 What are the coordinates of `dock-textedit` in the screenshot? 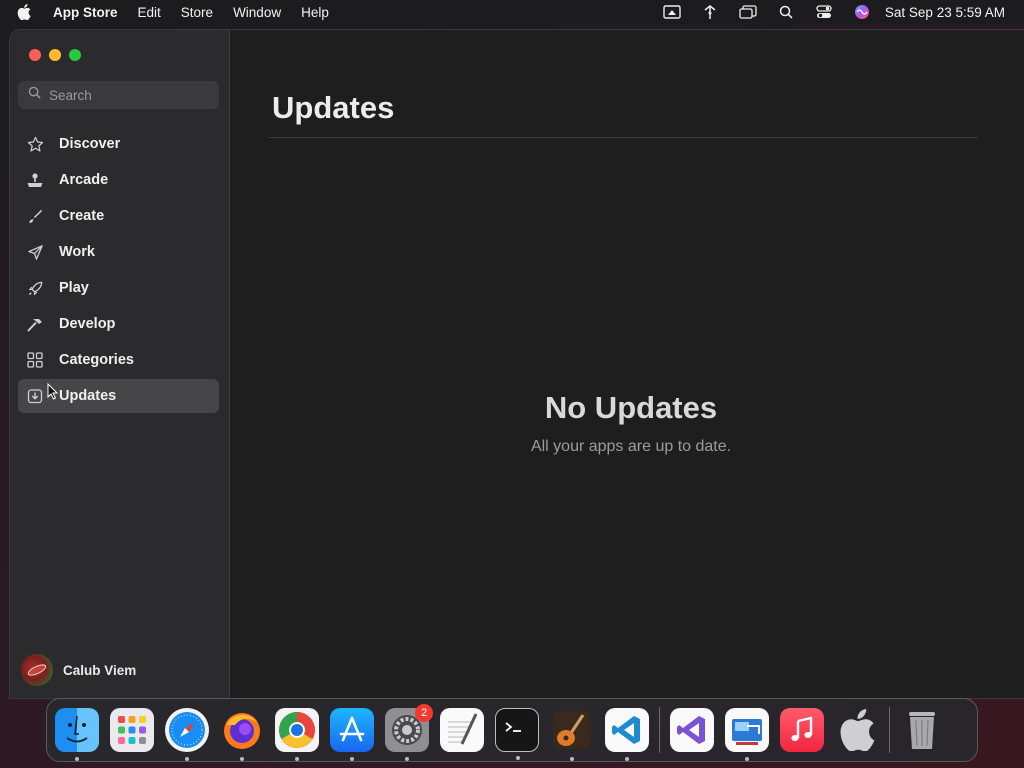 It's located at (462, 730).